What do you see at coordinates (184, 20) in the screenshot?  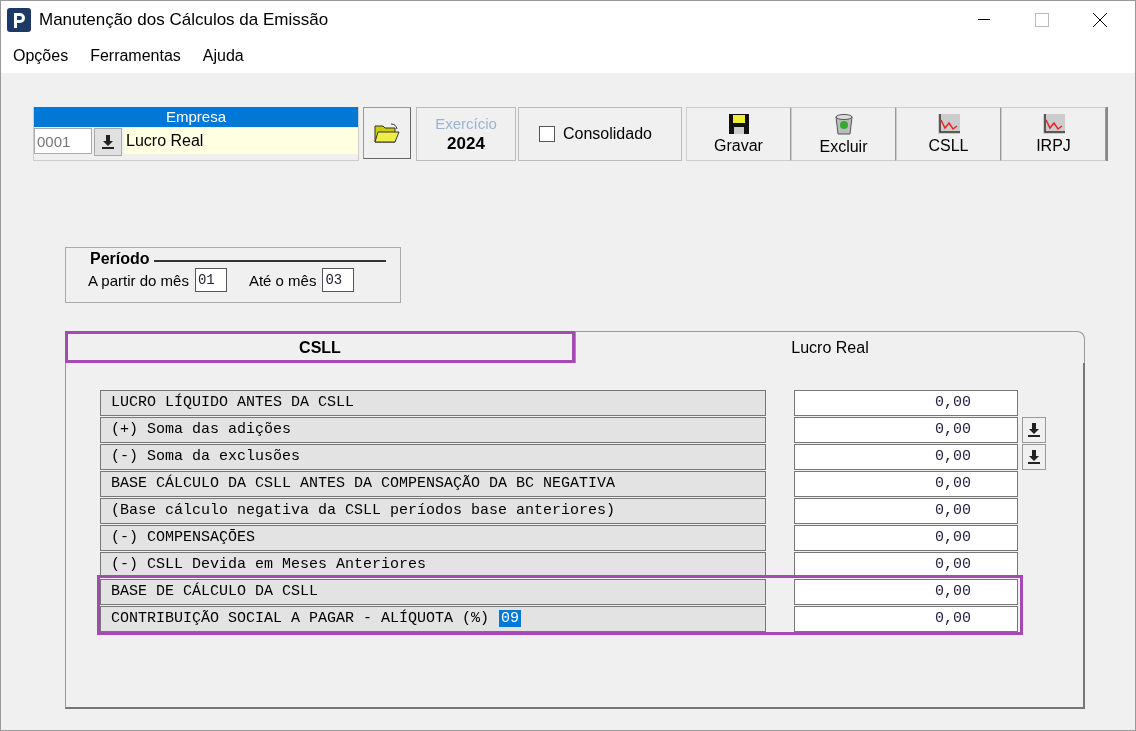 I see `window-title: Manutenção dos Cálculos da Emissão` at bounding box center [184, 20].